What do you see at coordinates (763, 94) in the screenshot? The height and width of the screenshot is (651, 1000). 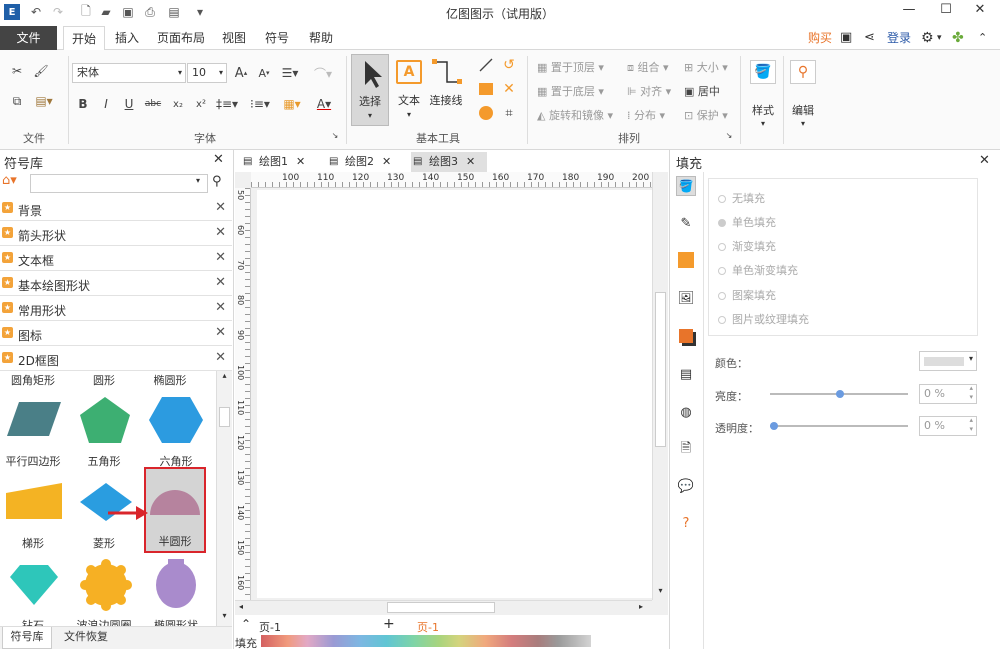 I see `style-button: 🪣 样式 ▾` at bounding box center [763, 94].